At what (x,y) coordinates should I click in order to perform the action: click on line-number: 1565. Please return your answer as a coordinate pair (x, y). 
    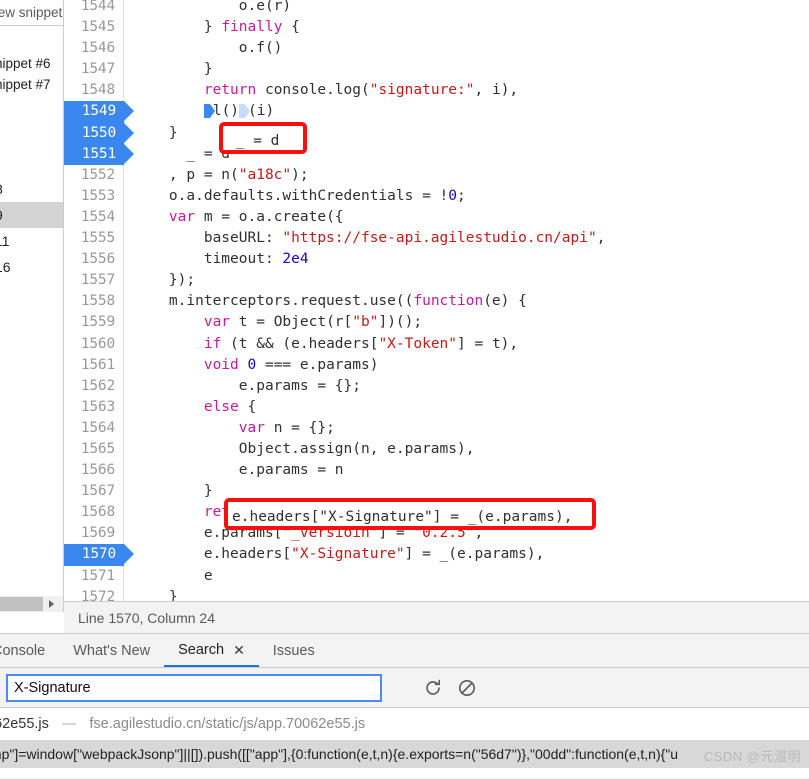
    Looking at the image, I should click on (94, 449).